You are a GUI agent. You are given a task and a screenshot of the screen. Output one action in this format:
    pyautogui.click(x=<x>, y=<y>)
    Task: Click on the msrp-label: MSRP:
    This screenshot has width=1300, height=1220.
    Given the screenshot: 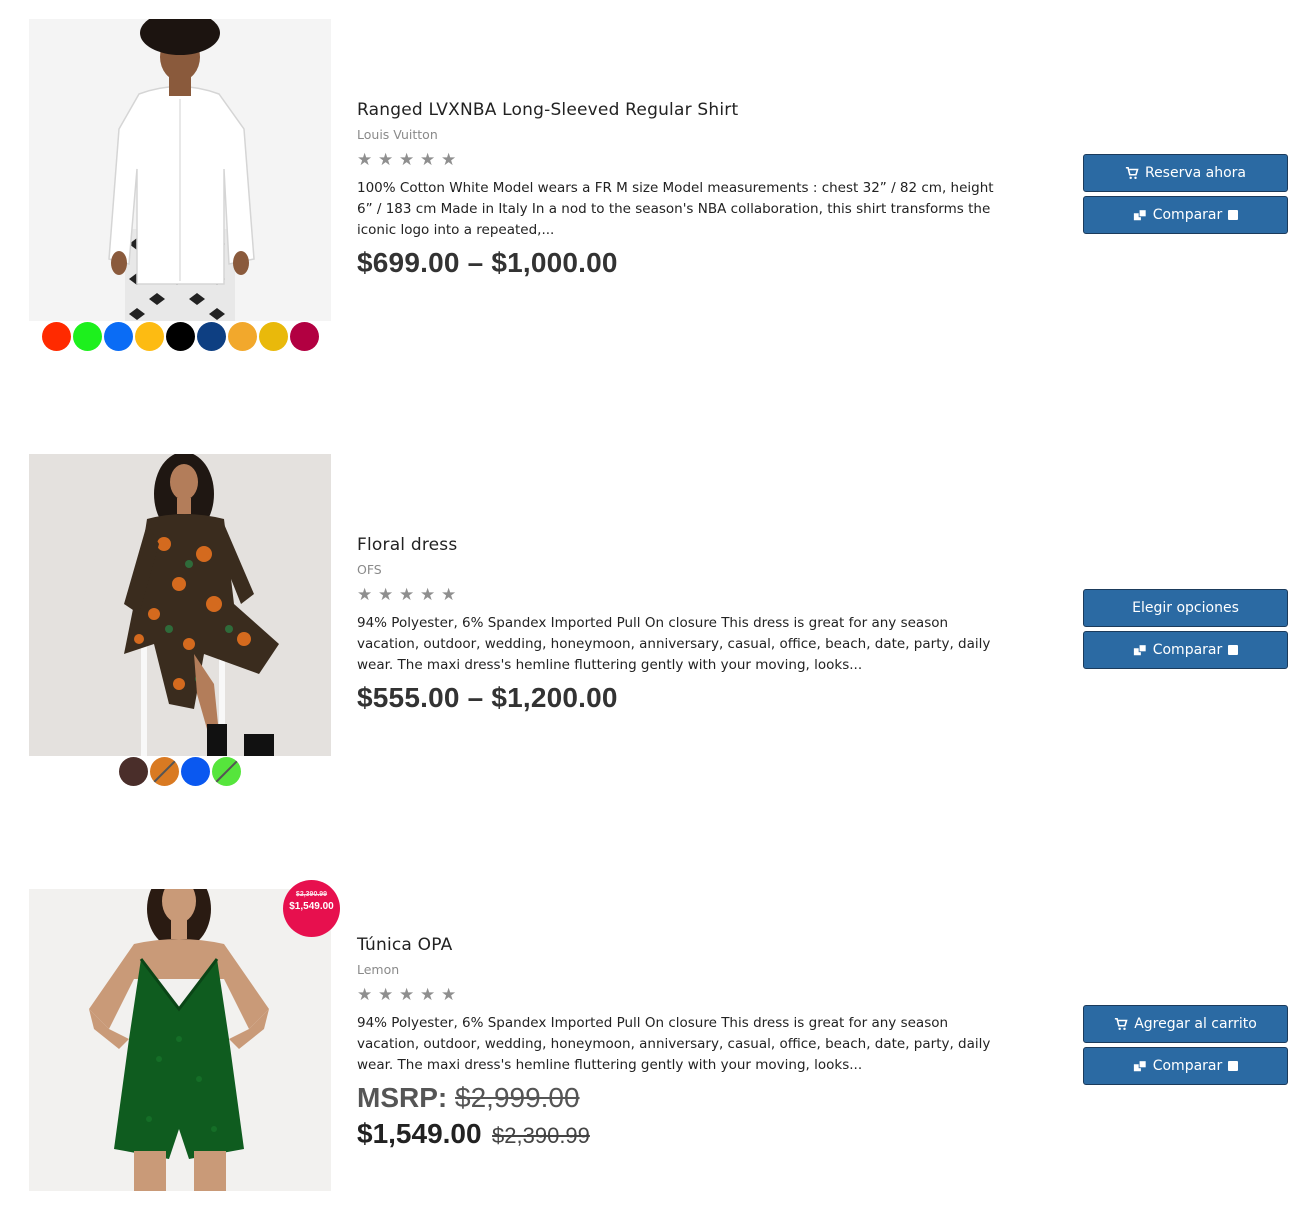 What is the action you would take?
    pyautogui.click(x=402, y=1097)
    